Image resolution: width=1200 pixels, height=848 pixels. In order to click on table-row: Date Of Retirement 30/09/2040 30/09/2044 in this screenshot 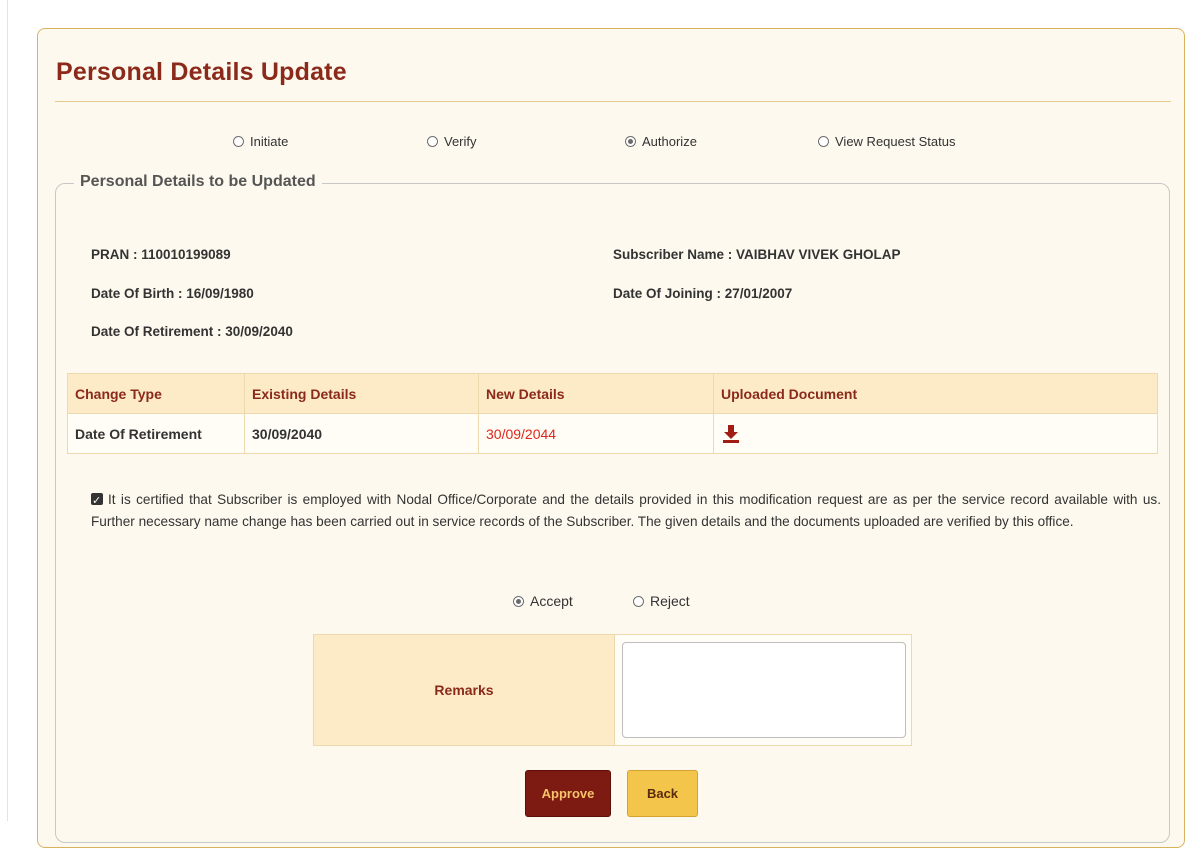, I will do `click(612, 433)`.